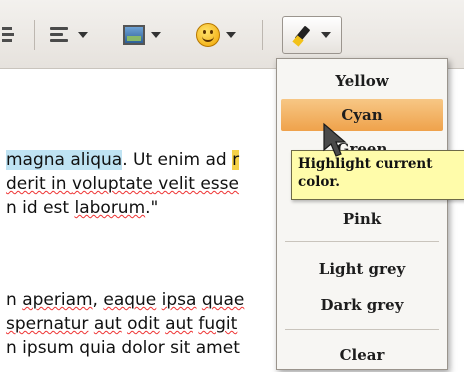 This screenshot has width=464, height=372. What do you see at coordinates (362, 81) in the screenshot?
I see `menu-item-yellow: Yellow` at bounding box center [362, 81].